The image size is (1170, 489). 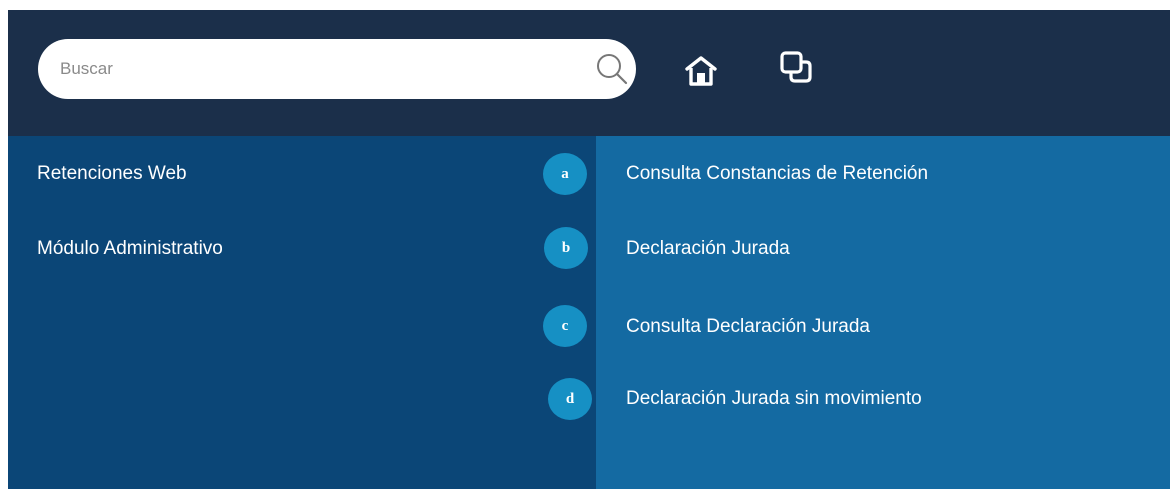 What do you see at coordinates (566, 248) in the screenshot?
I see `submenu-badge-b: b` at bounding box center [566, 248].